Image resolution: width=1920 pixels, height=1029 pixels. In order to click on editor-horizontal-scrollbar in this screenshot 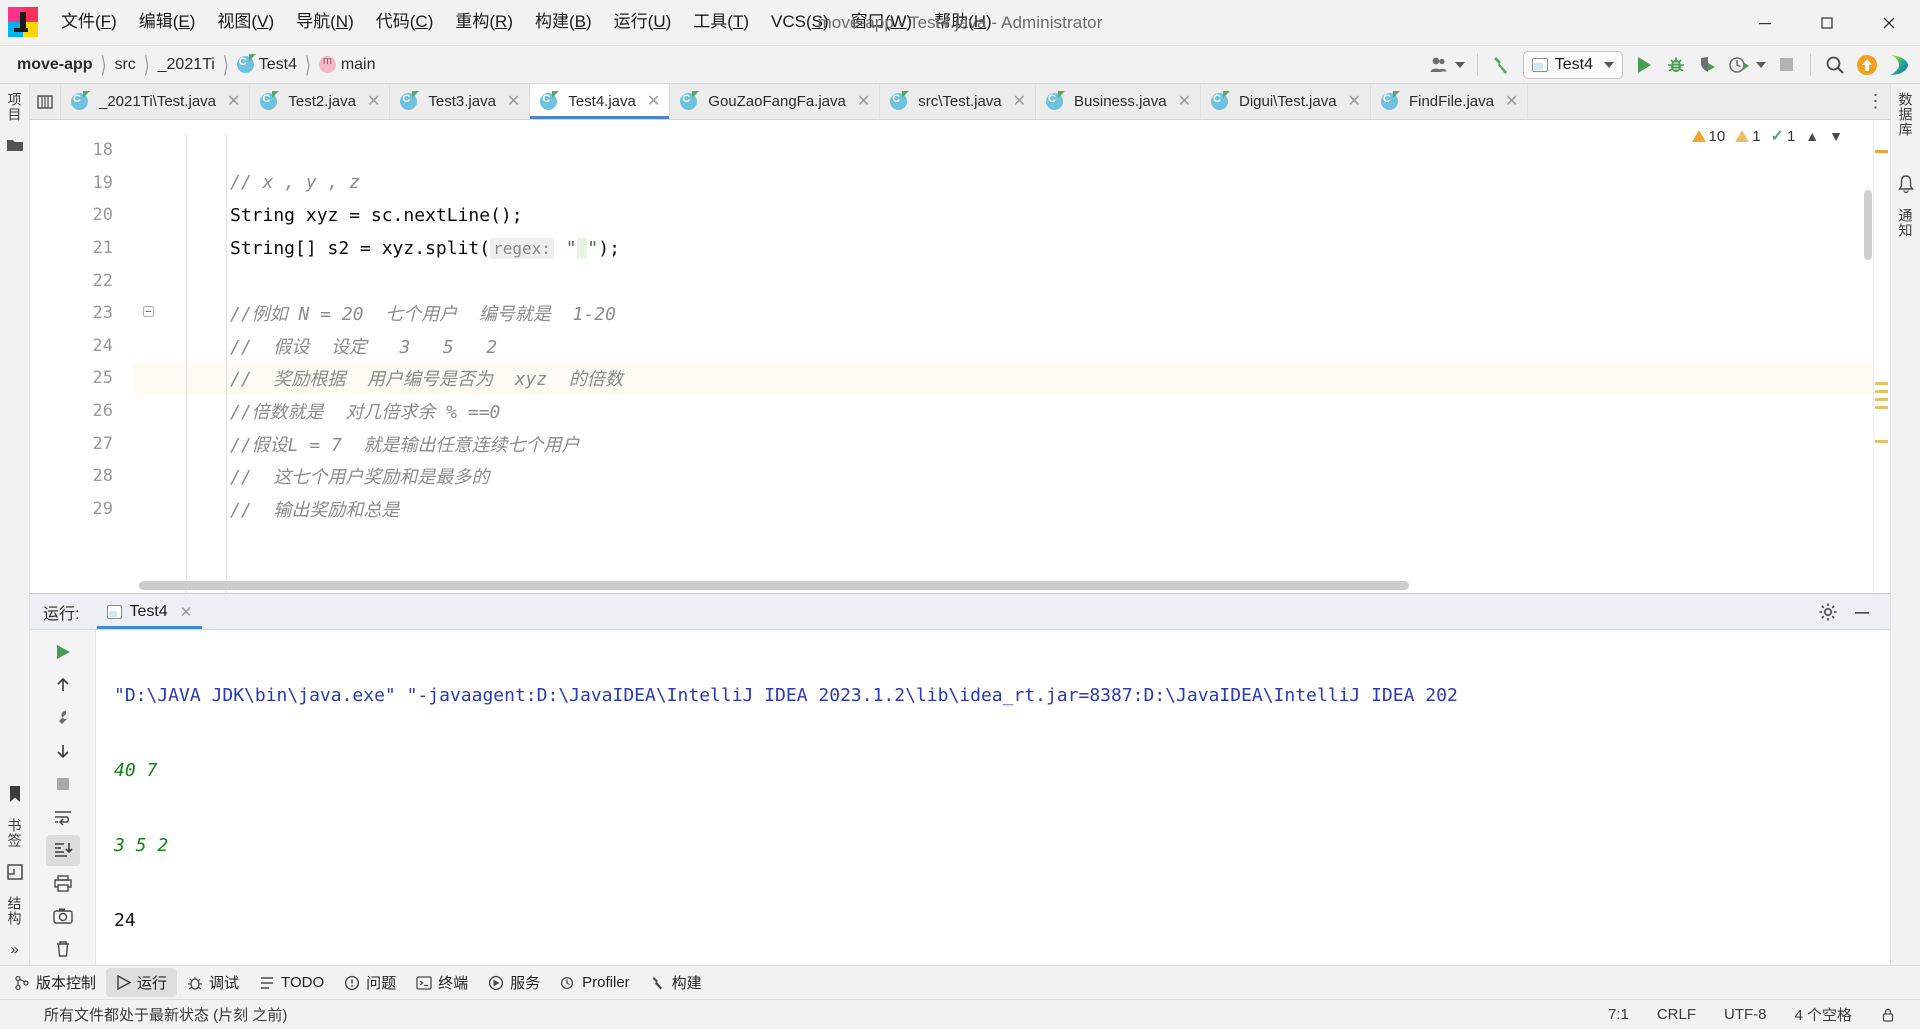, I will do `click(1012, 586)`.